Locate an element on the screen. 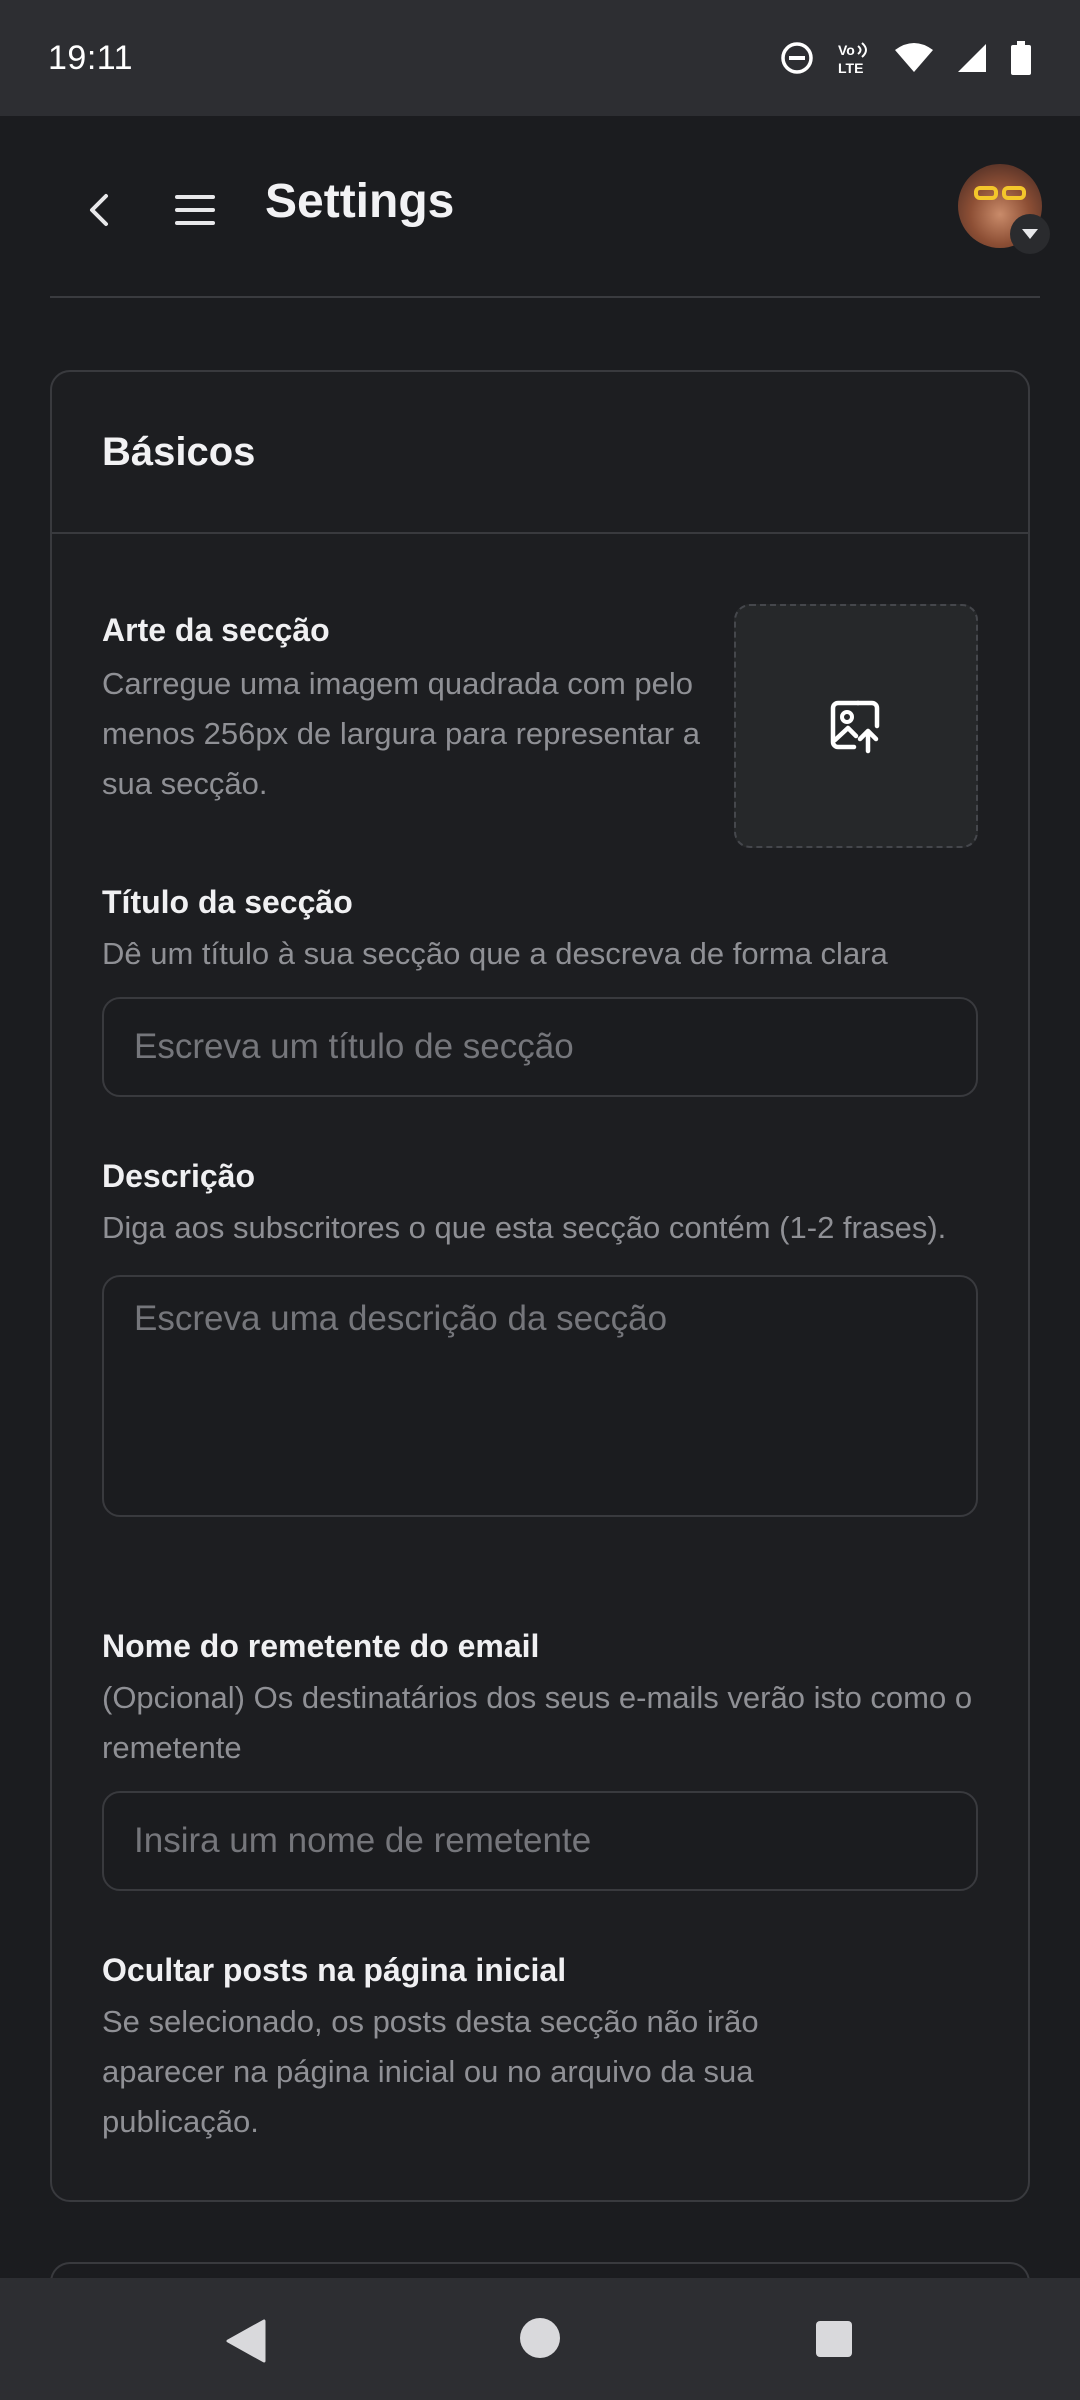 The width and height of the screenshot is (1080, 2400). status-bar: 19:11 Vo LTE is located at coordinates (540, 58).